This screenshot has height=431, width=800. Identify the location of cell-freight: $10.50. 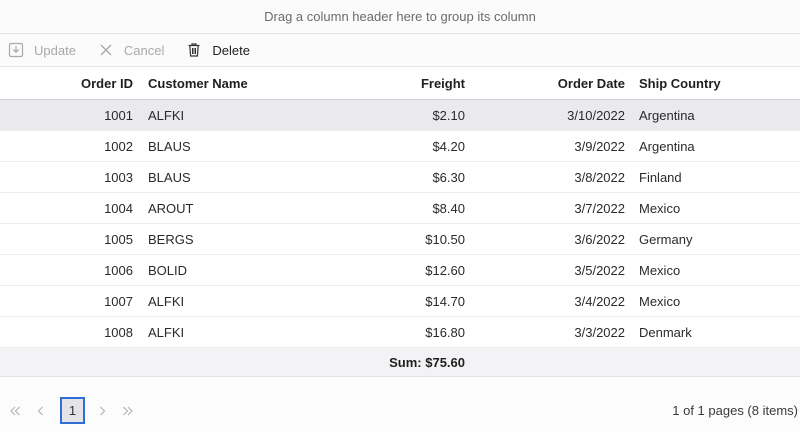
(397, 239).